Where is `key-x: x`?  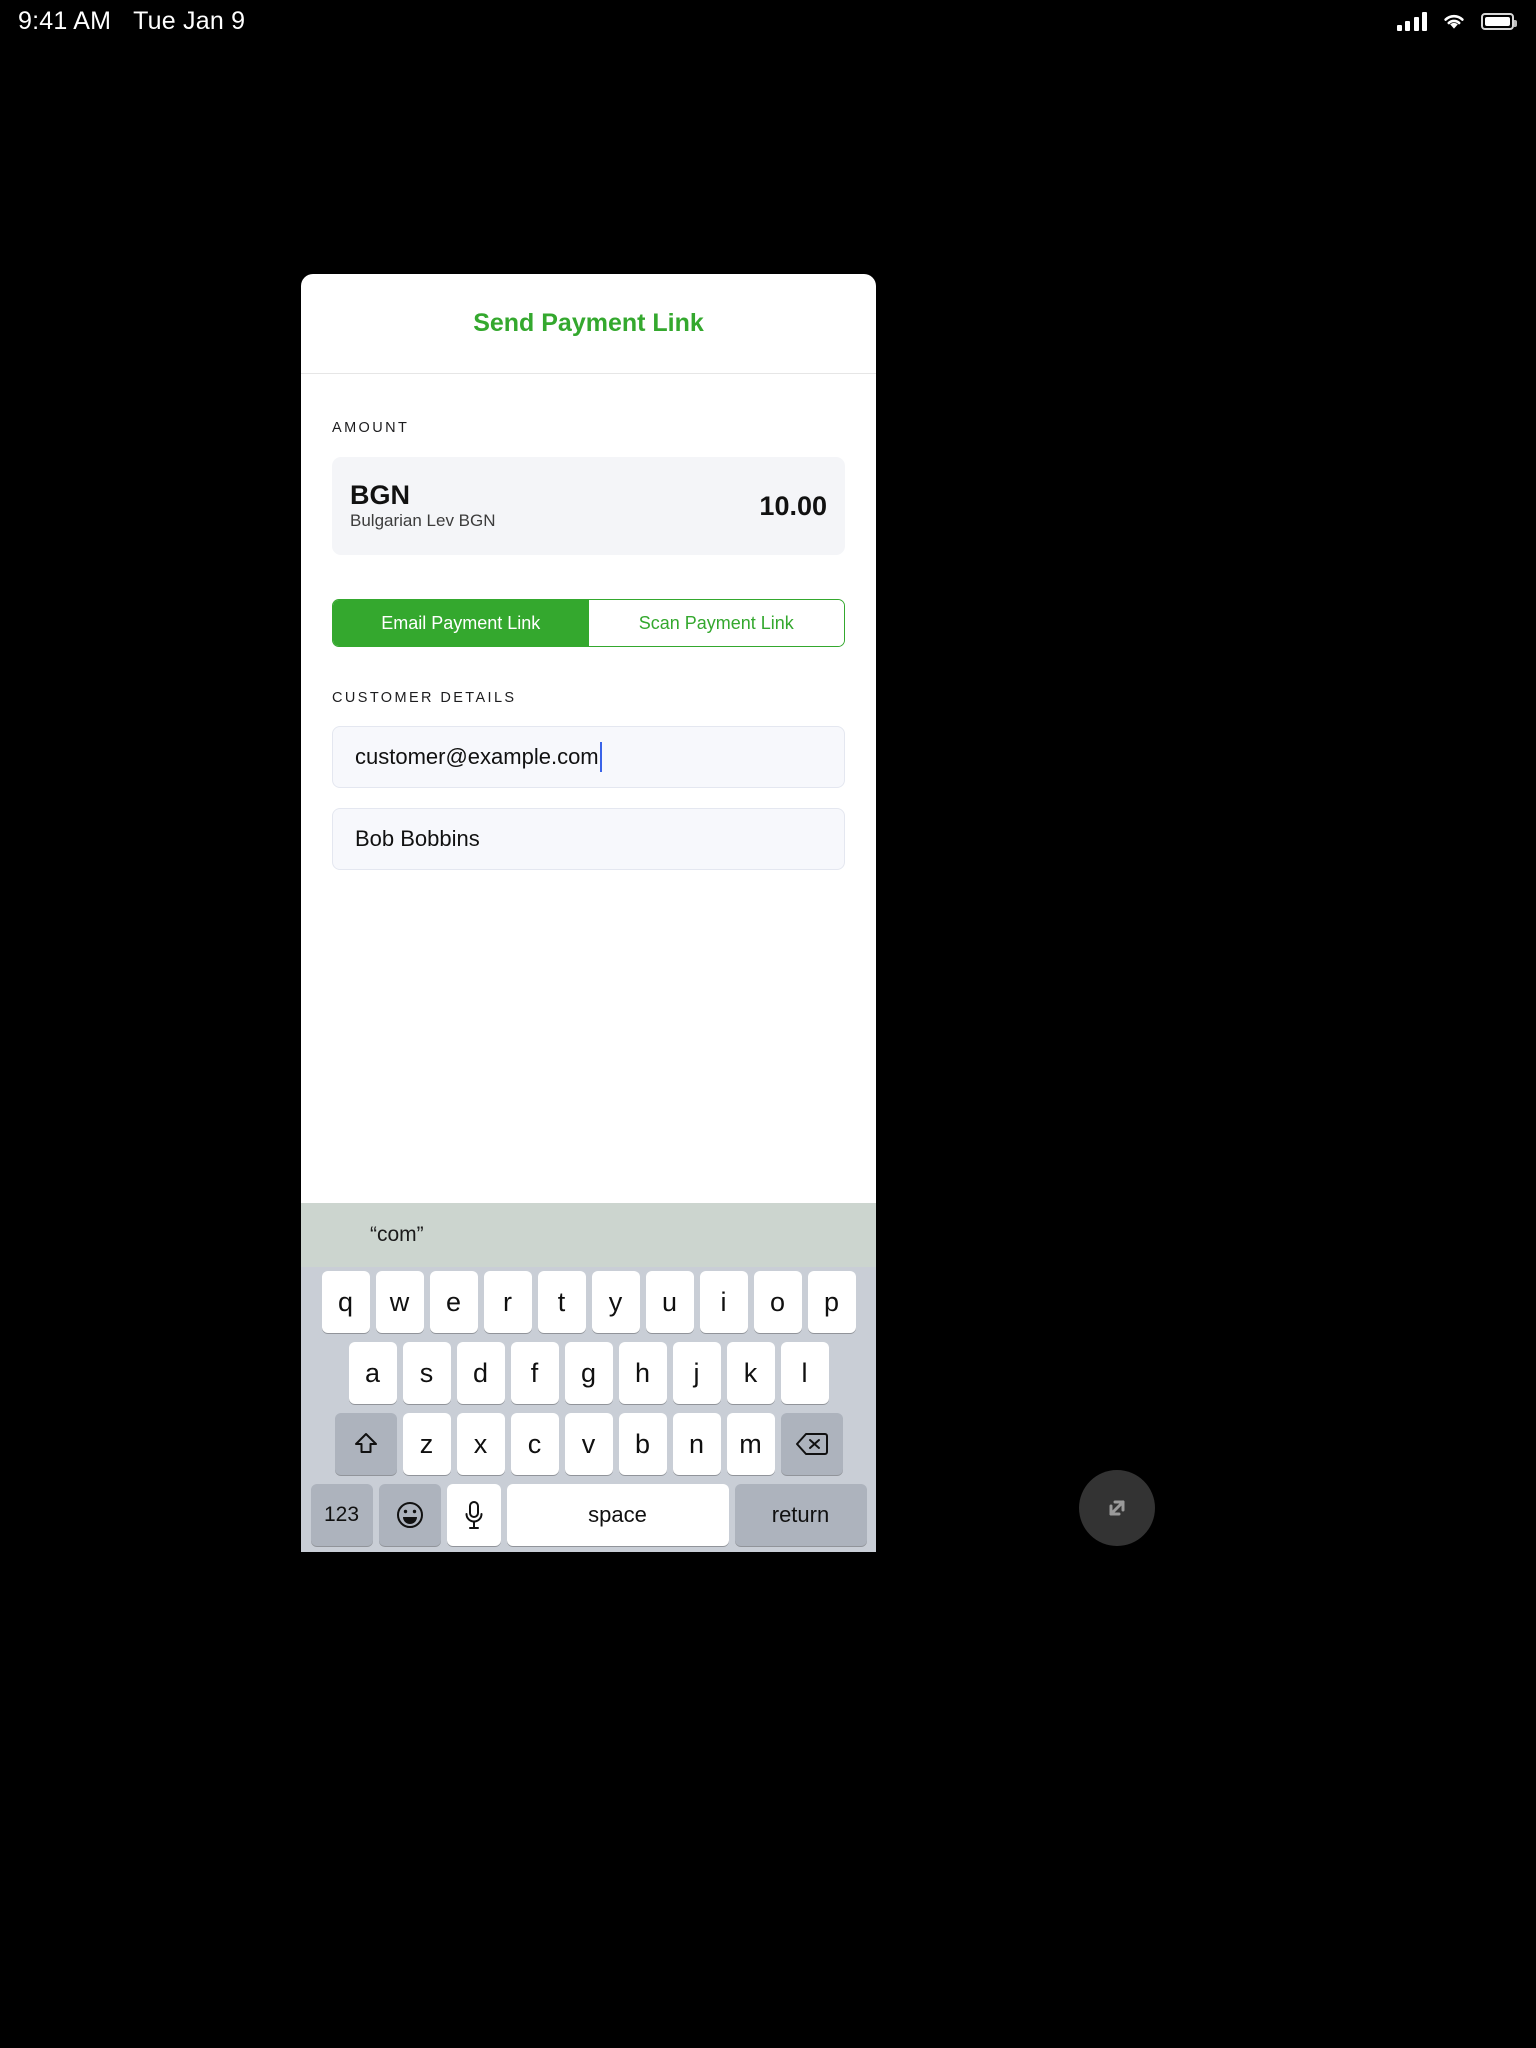
key-x: x is located at coordinates (480, 1444).